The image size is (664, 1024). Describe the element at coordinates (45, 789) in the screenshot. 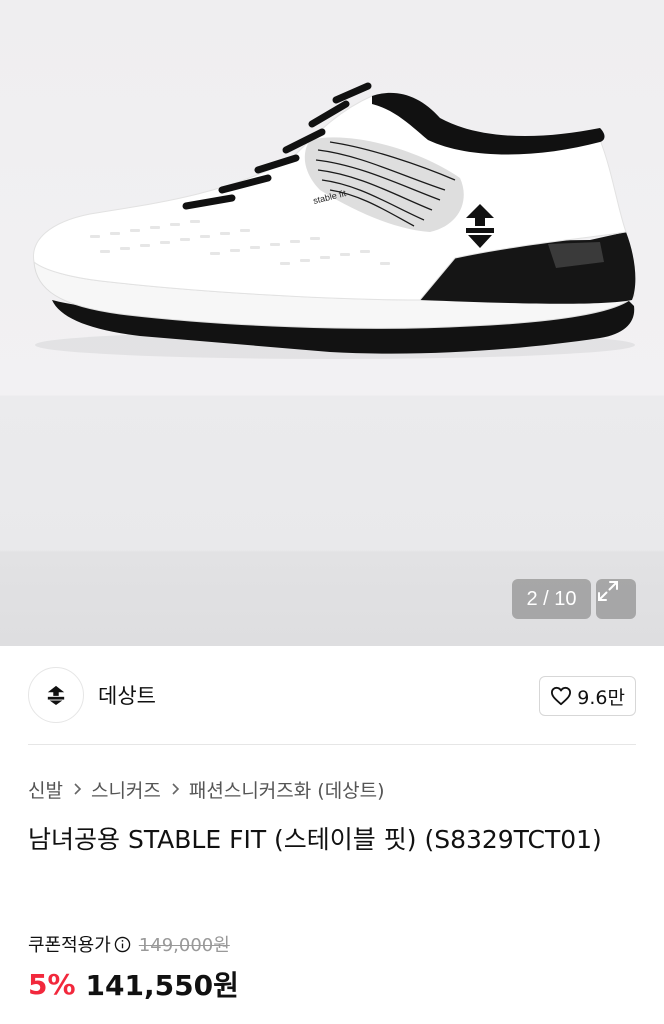

I see `breadcrumb-item-shoes: 신발` at that location.